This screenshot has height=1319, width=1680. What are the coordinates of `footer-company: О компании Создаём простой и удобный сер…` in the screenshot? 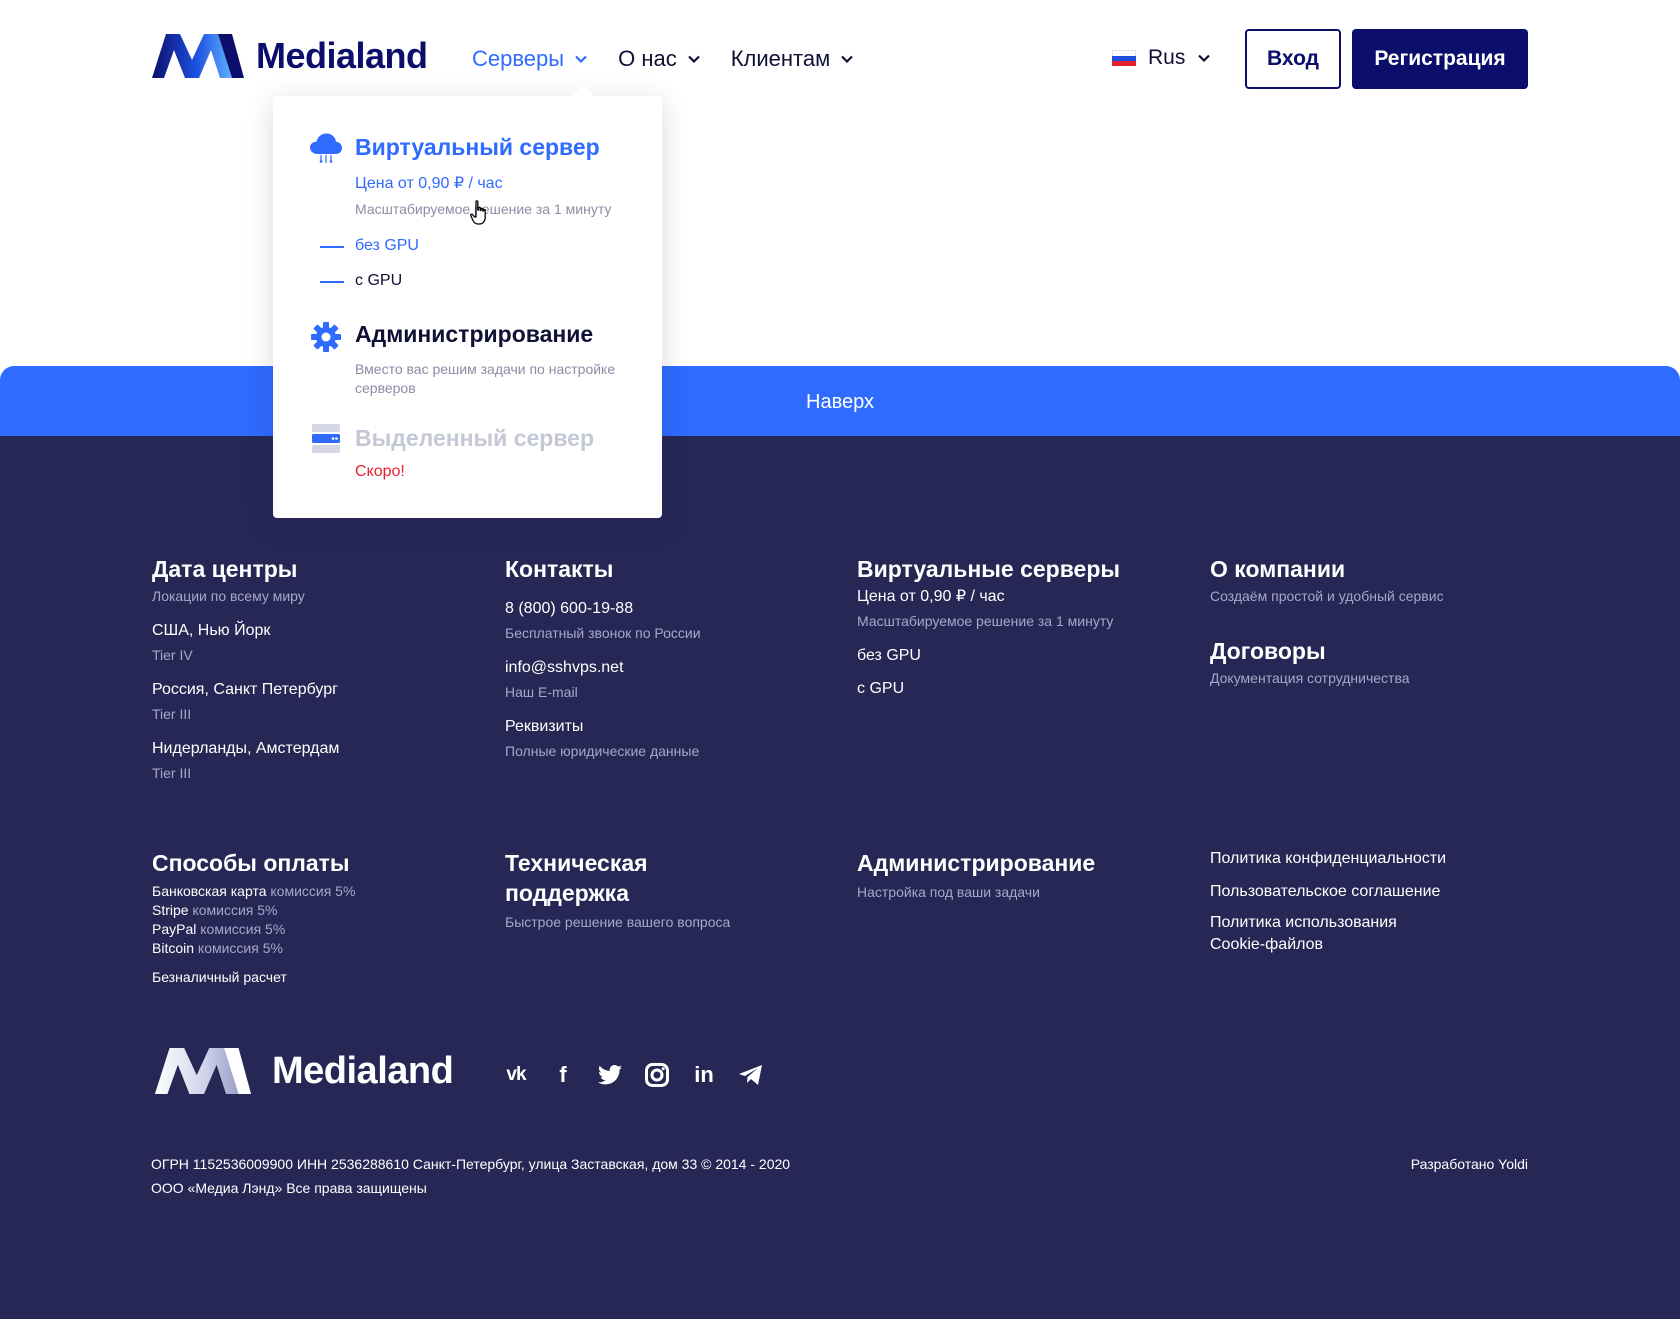 It's located at (1380, 621).